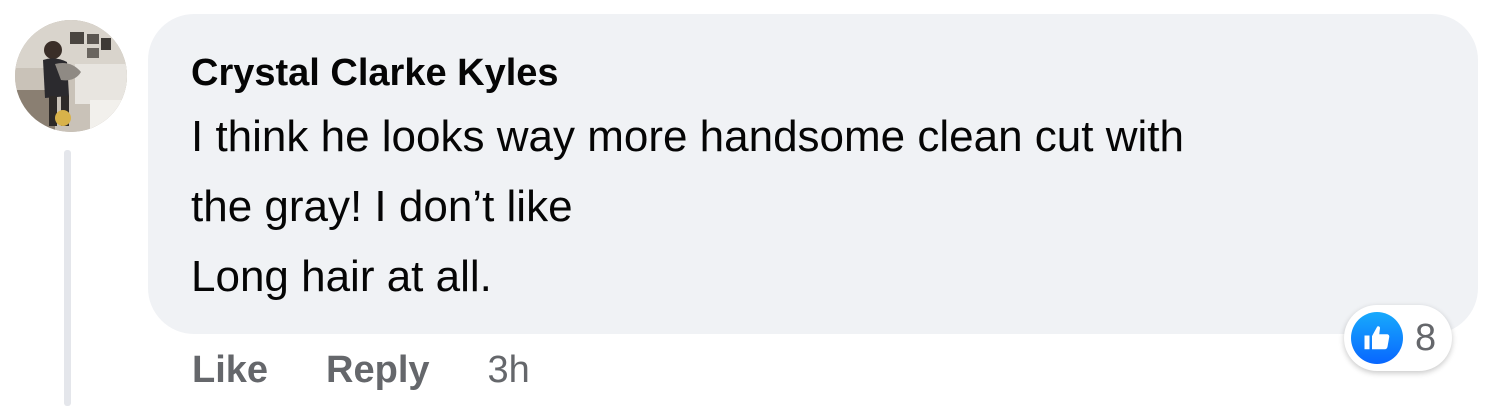 The width and height of the screenshot is (1504, 406). Describe the element at coordinates (509, 370) in the screenshot. I see `comment-timestamp: 3h` at that location.